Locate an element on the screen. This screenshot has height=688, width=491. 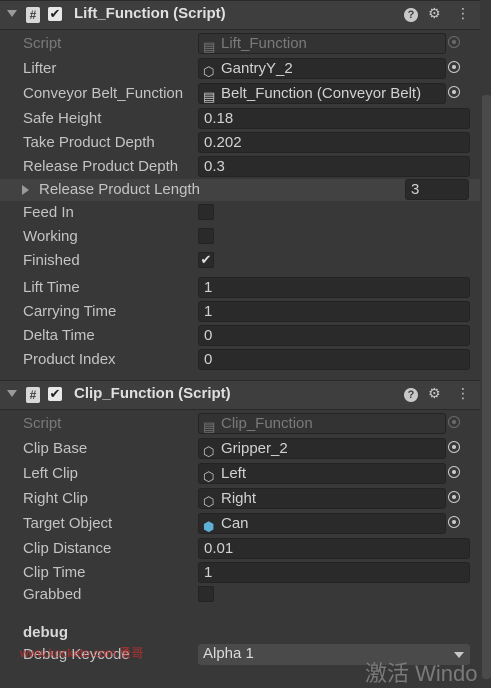
component-title: Lift_Function (Script) is located at coordinates (150, 13).